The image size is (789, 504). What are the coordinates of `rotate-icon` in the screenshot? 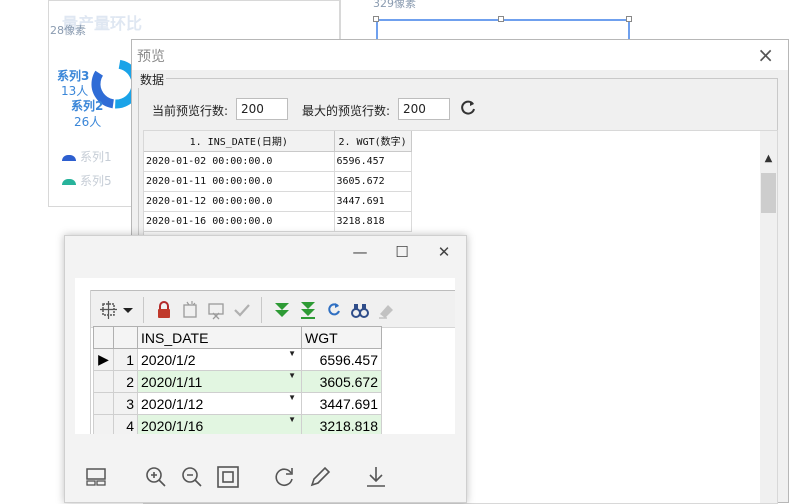 It's located at (284, 477).